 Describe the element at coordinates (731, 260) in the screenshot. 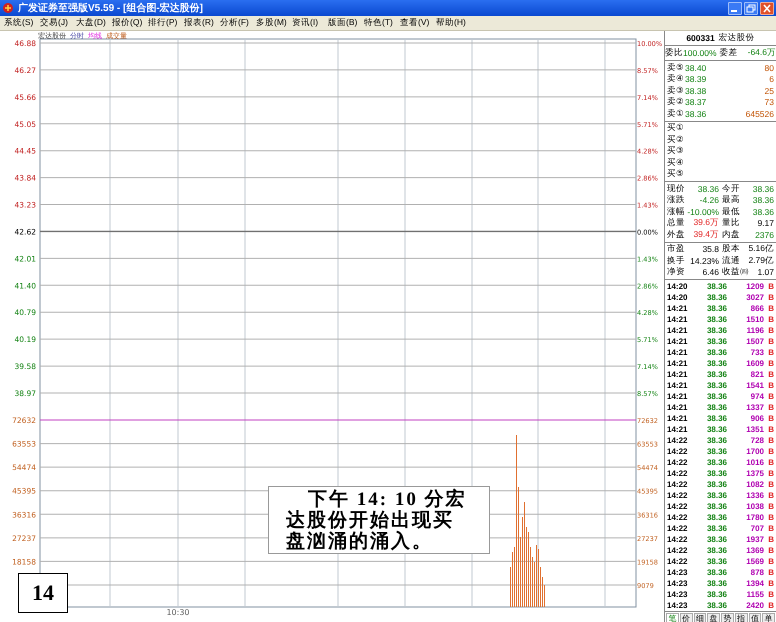

I see `stat-label: 流通` at that location.